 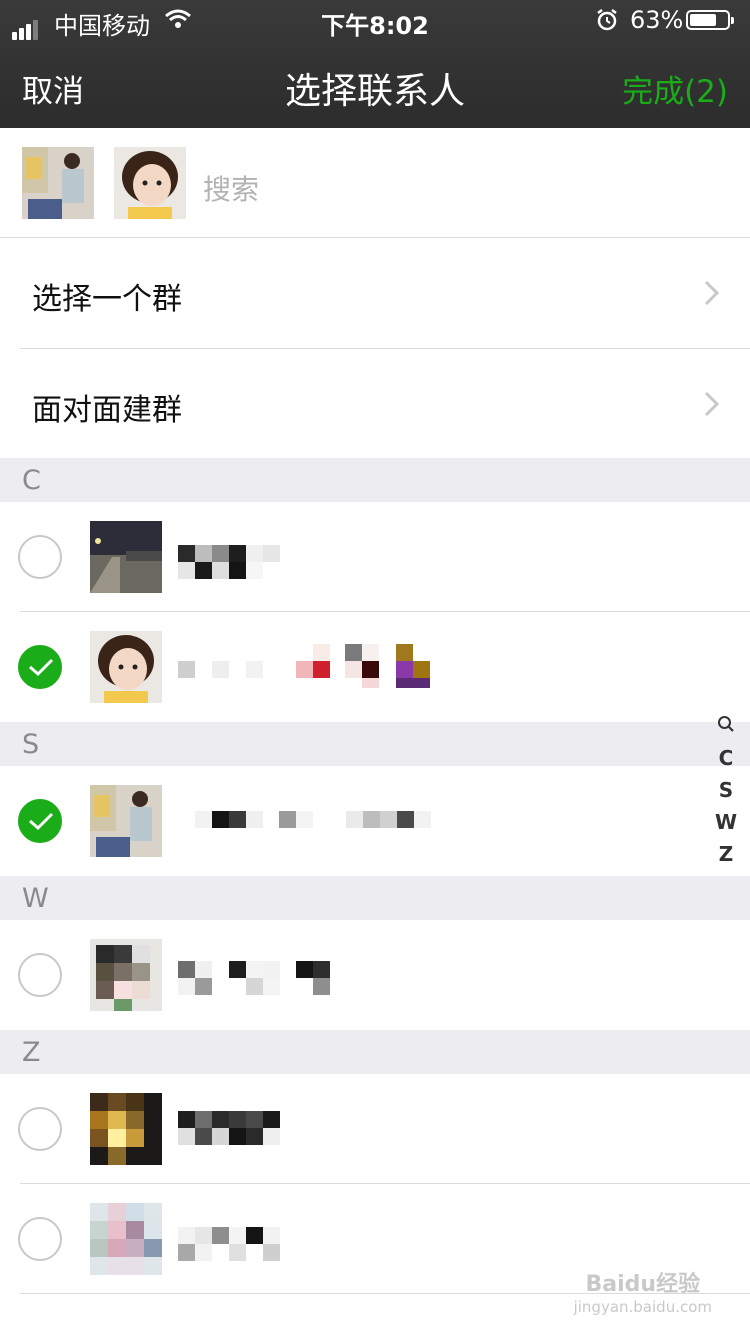 What do you see at coordinates (375, 898) in the screenshot?
I see `section-header-w: W` at bounding box center [375, 898].